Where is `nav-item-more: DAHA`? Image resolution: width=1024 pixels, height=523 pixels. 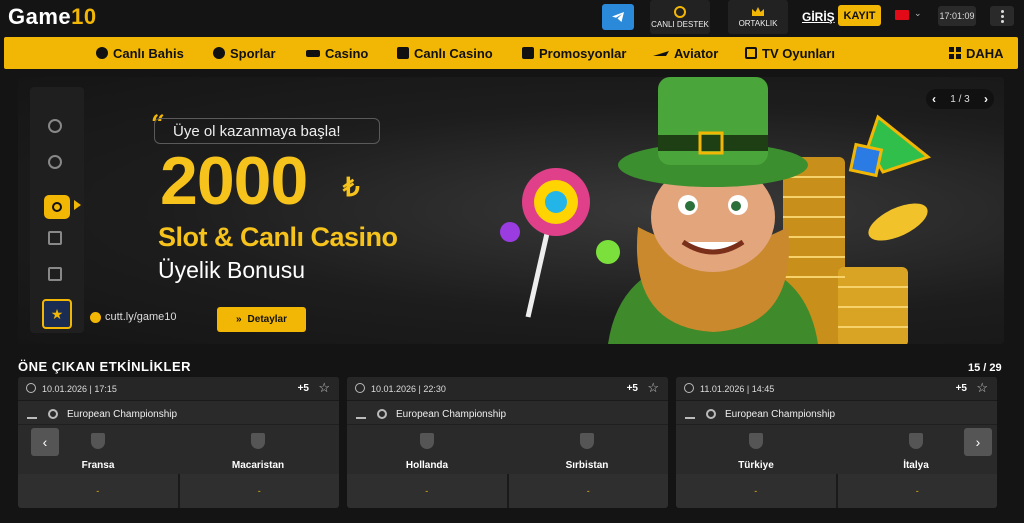 nav-item-more: DAHA is located at coordinates (976, 53).